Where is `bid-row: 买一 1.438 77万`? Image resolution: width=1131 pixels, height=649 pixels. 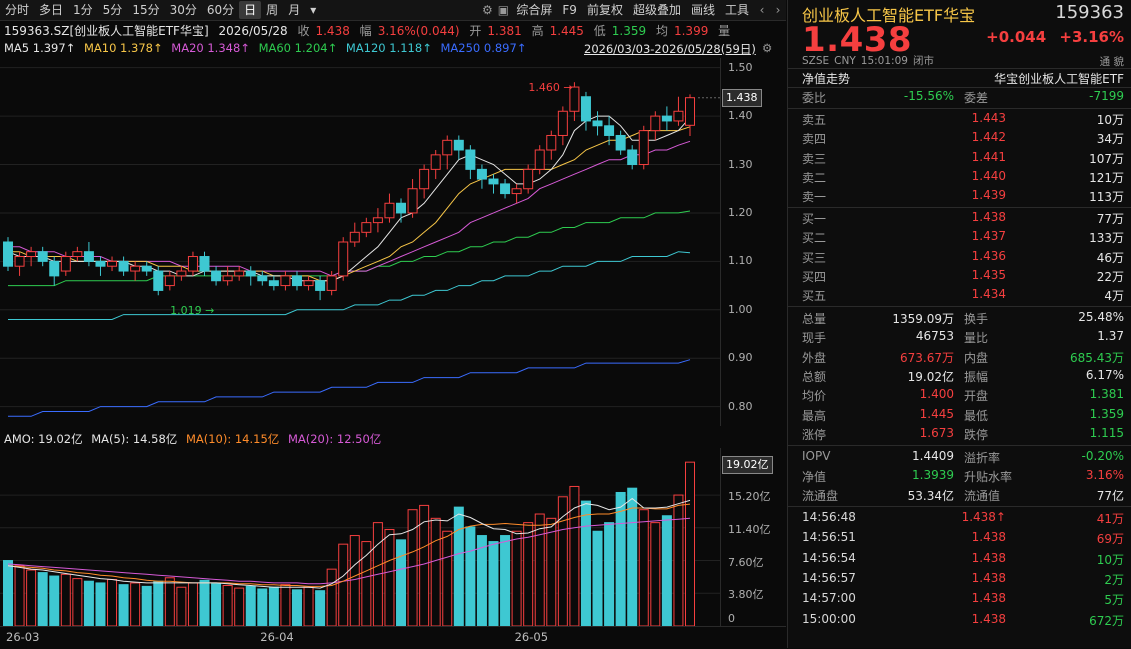
bid-row: 买一 1.438 77万 is located at coordinates (959, 217).